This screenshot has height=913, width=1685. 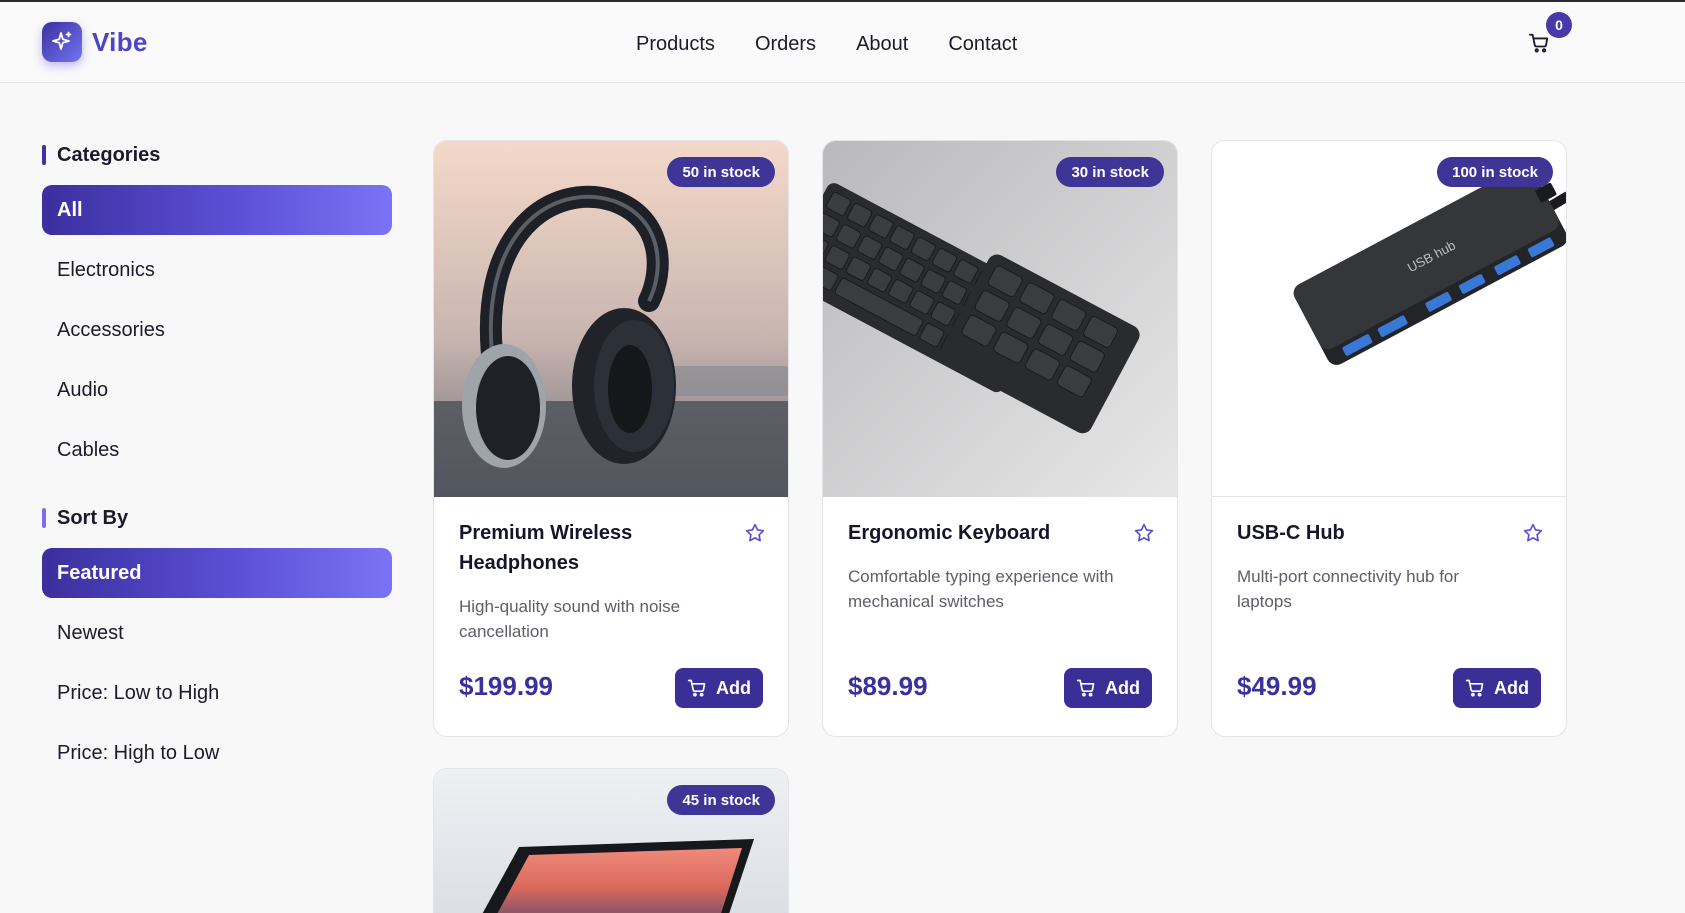 What do you see at coordinates (217, 210) in the screenshot?
I see `category-all: All` at bounding box center [217, 210].